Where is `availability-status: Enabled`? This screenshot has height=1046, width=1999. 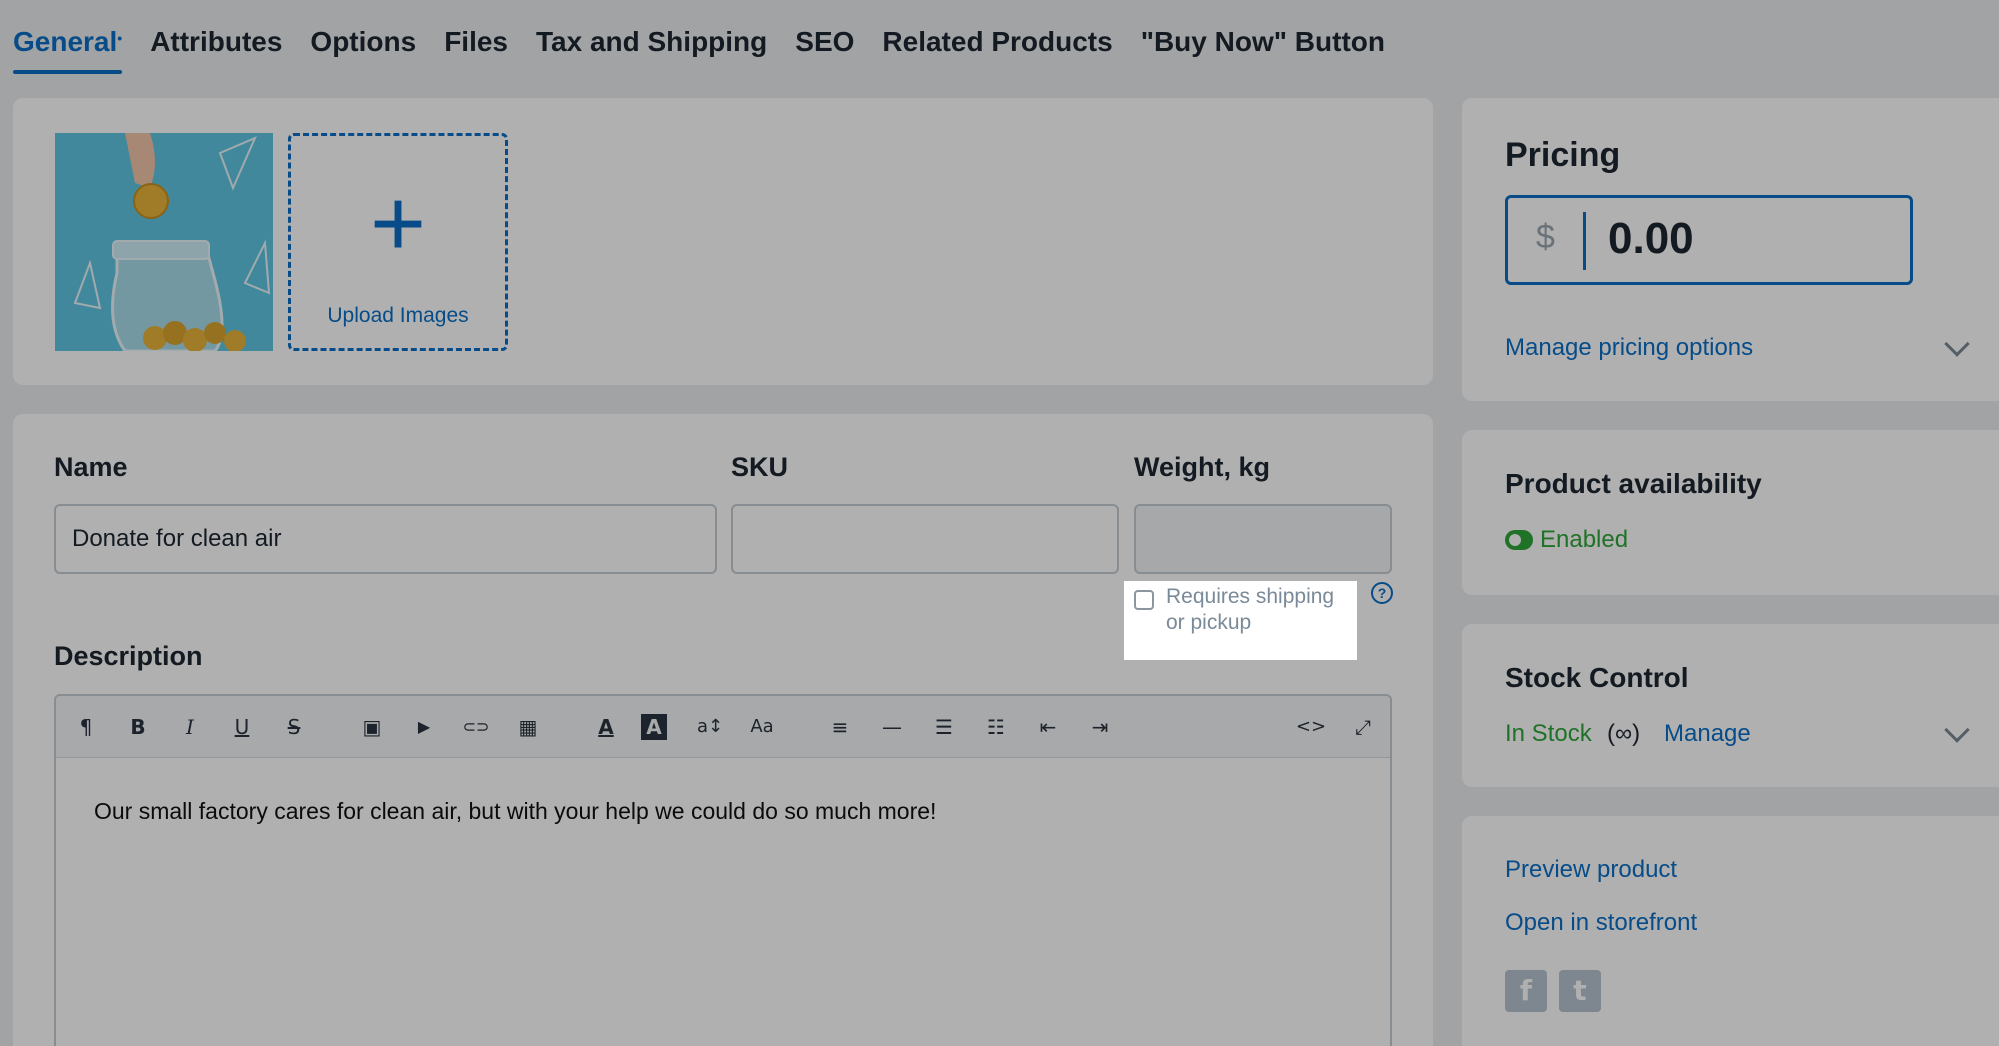
availability-status: Enabled is located at coordinates (1584, 540).